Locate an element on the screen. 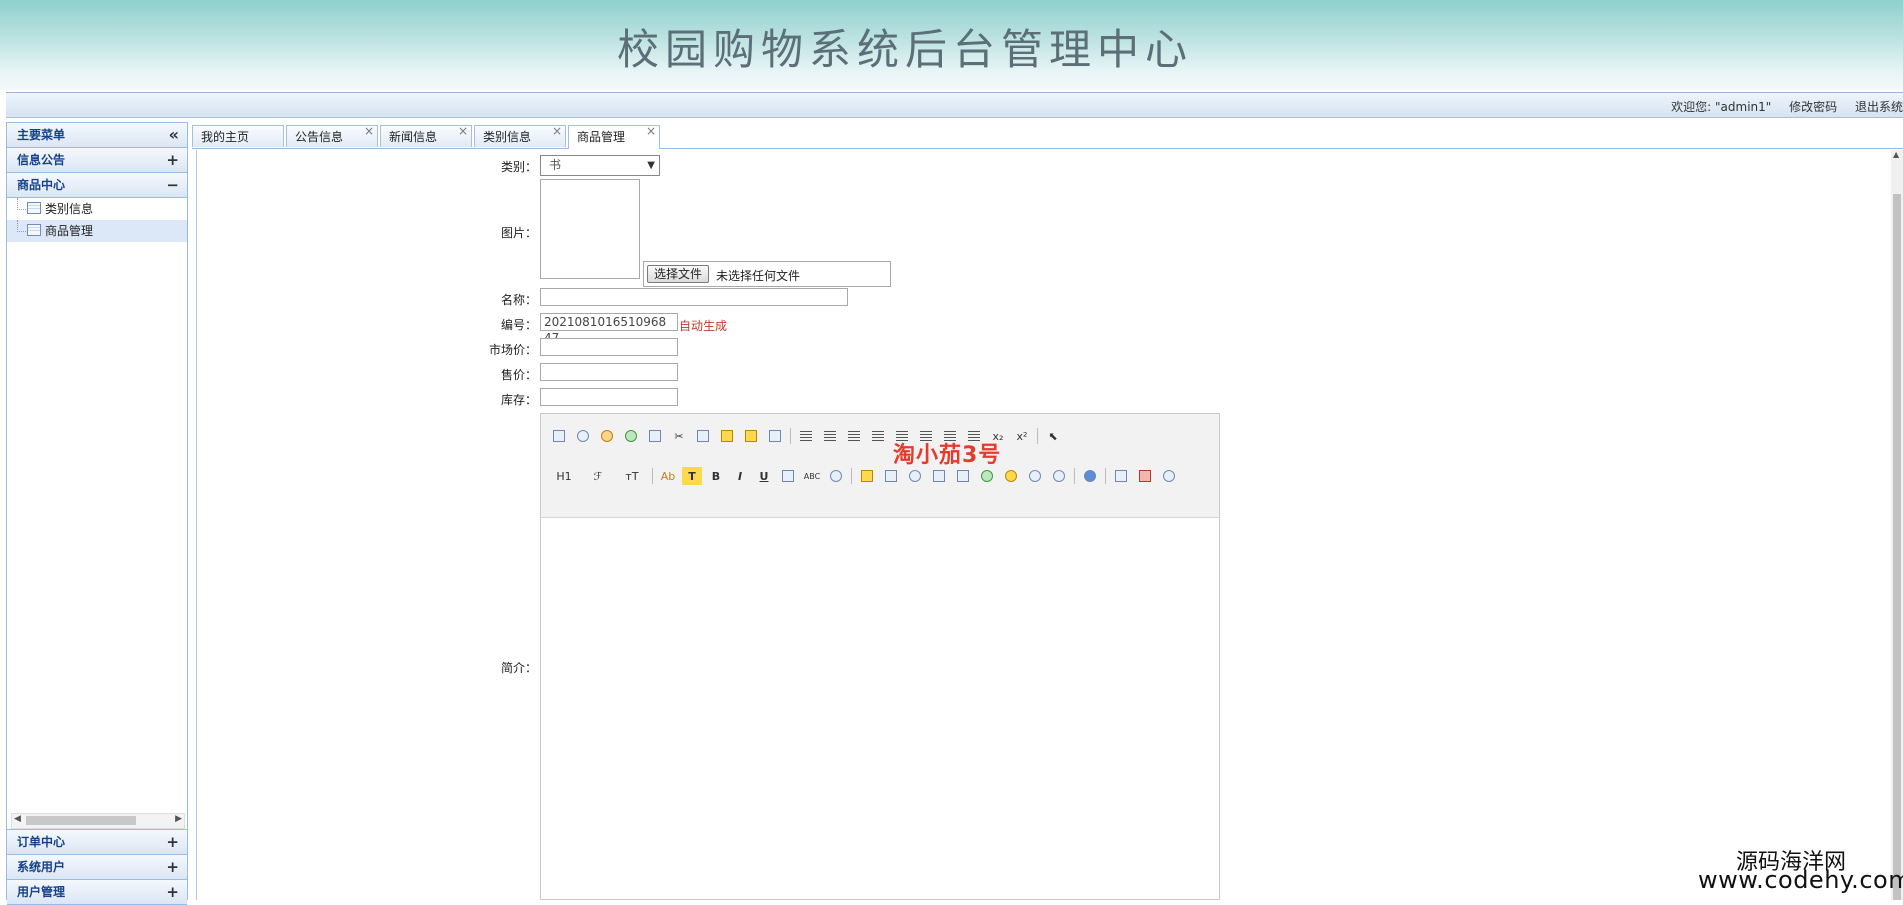  stock-label: 库存： is located at coordinates (518, 400).